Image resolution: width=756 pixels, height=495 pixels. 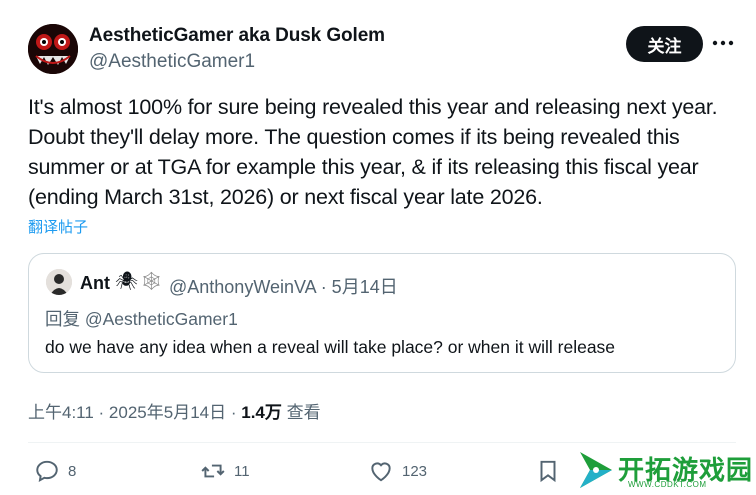 I want to click on watermark-url: WWW.CDDKT.COM, so click(x=667, y=484).